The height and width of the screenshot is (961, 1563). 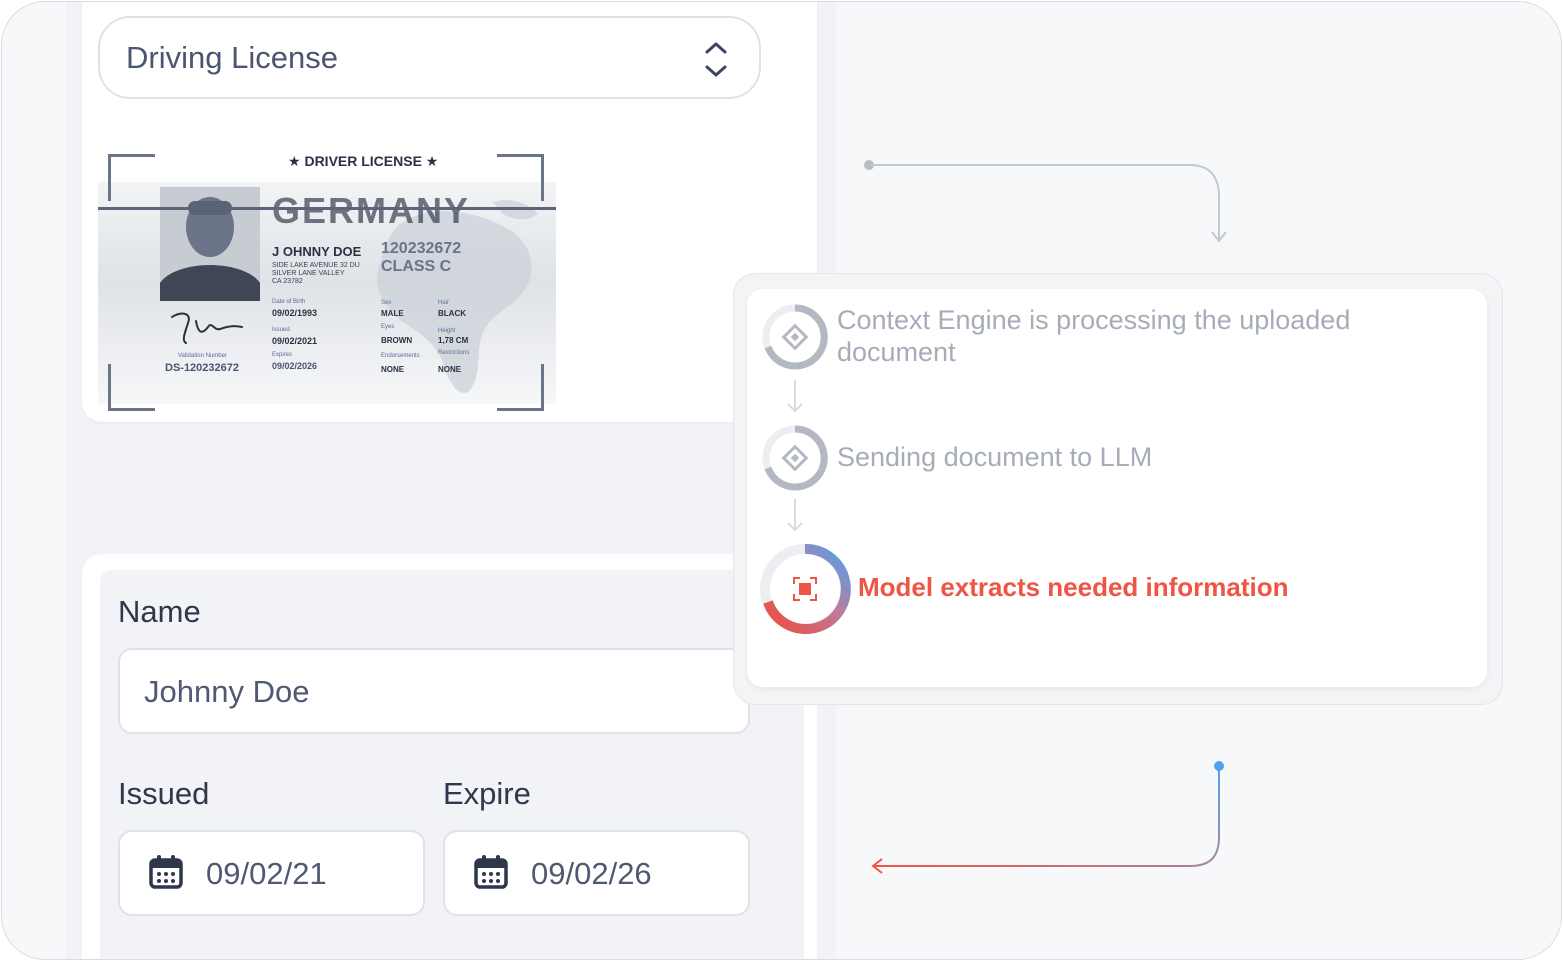 What do you see at coordinates (805, 588) in the screenshot?
I see `active-step-progress-icon` at bounding box center [805, 588].